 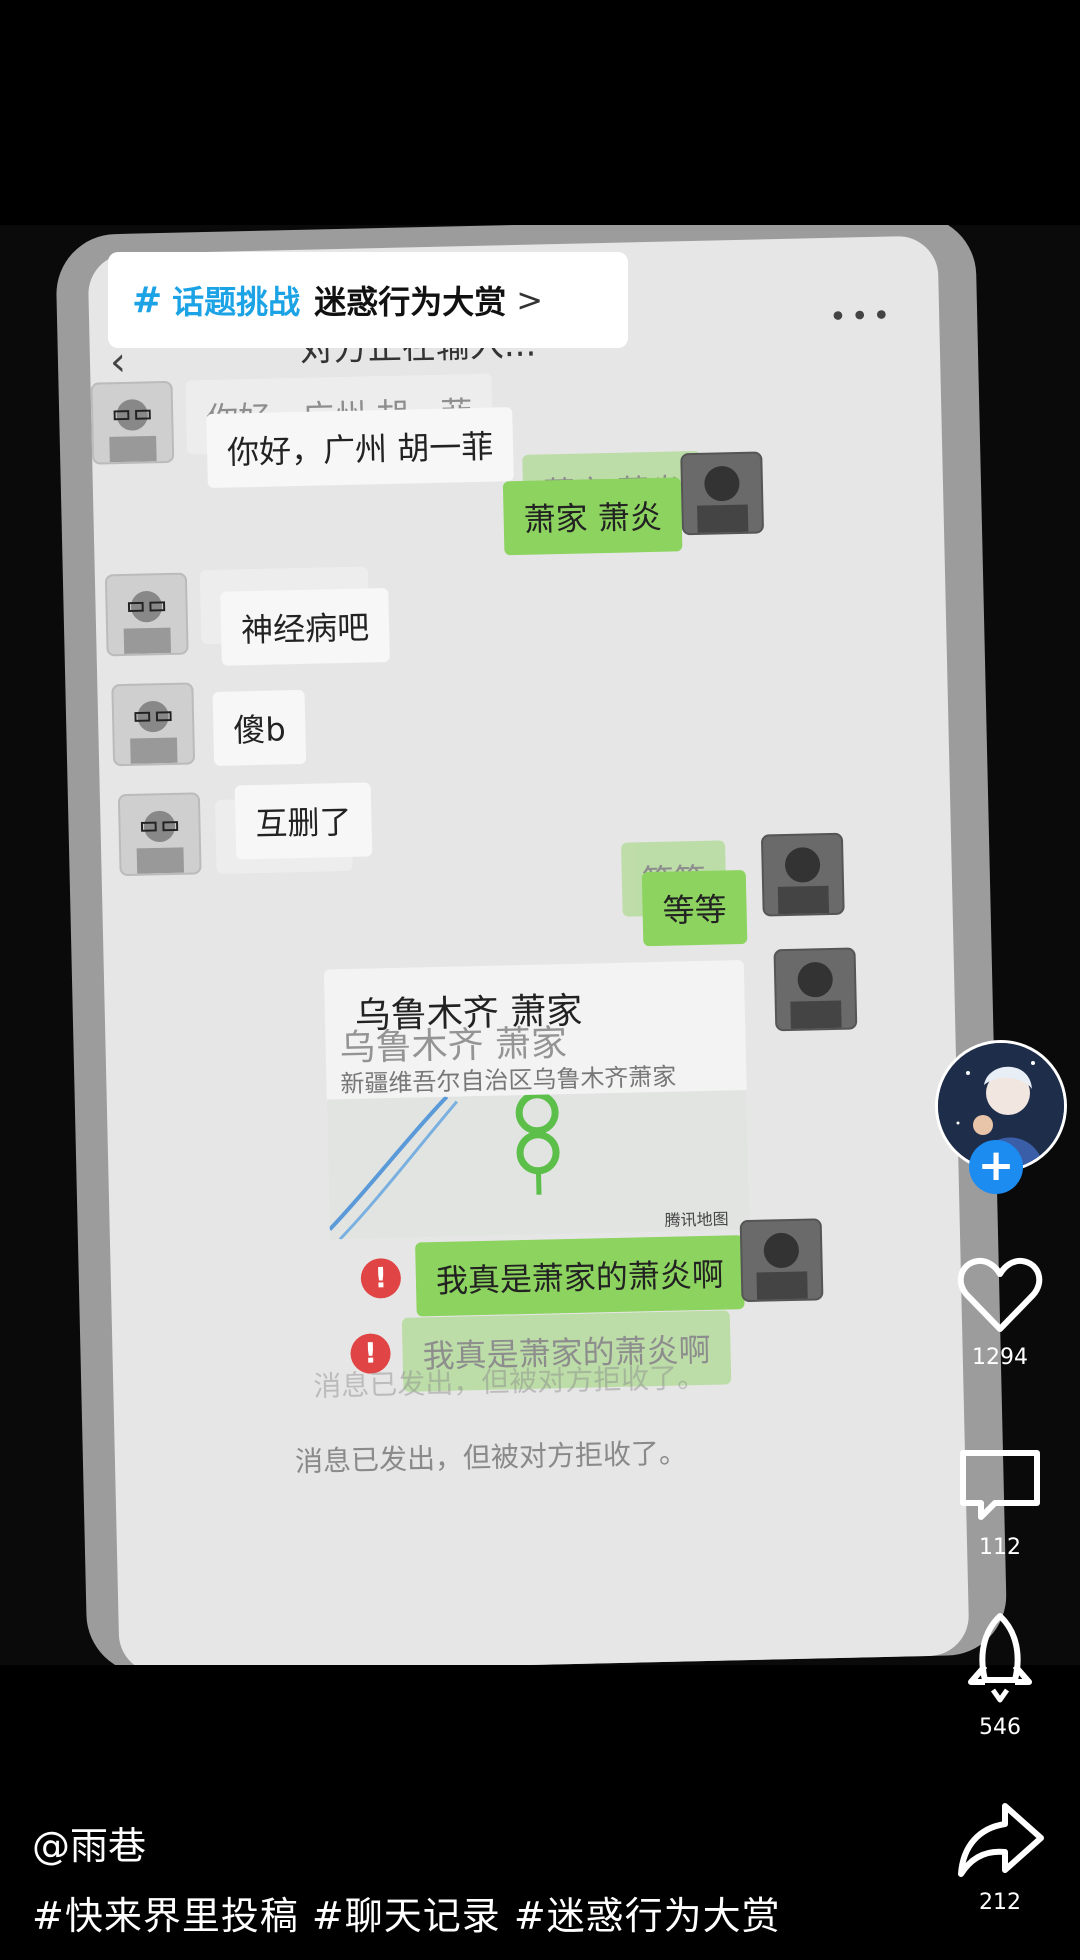 I want to click on hashtag-icon: #, so click(x=147, y=300).